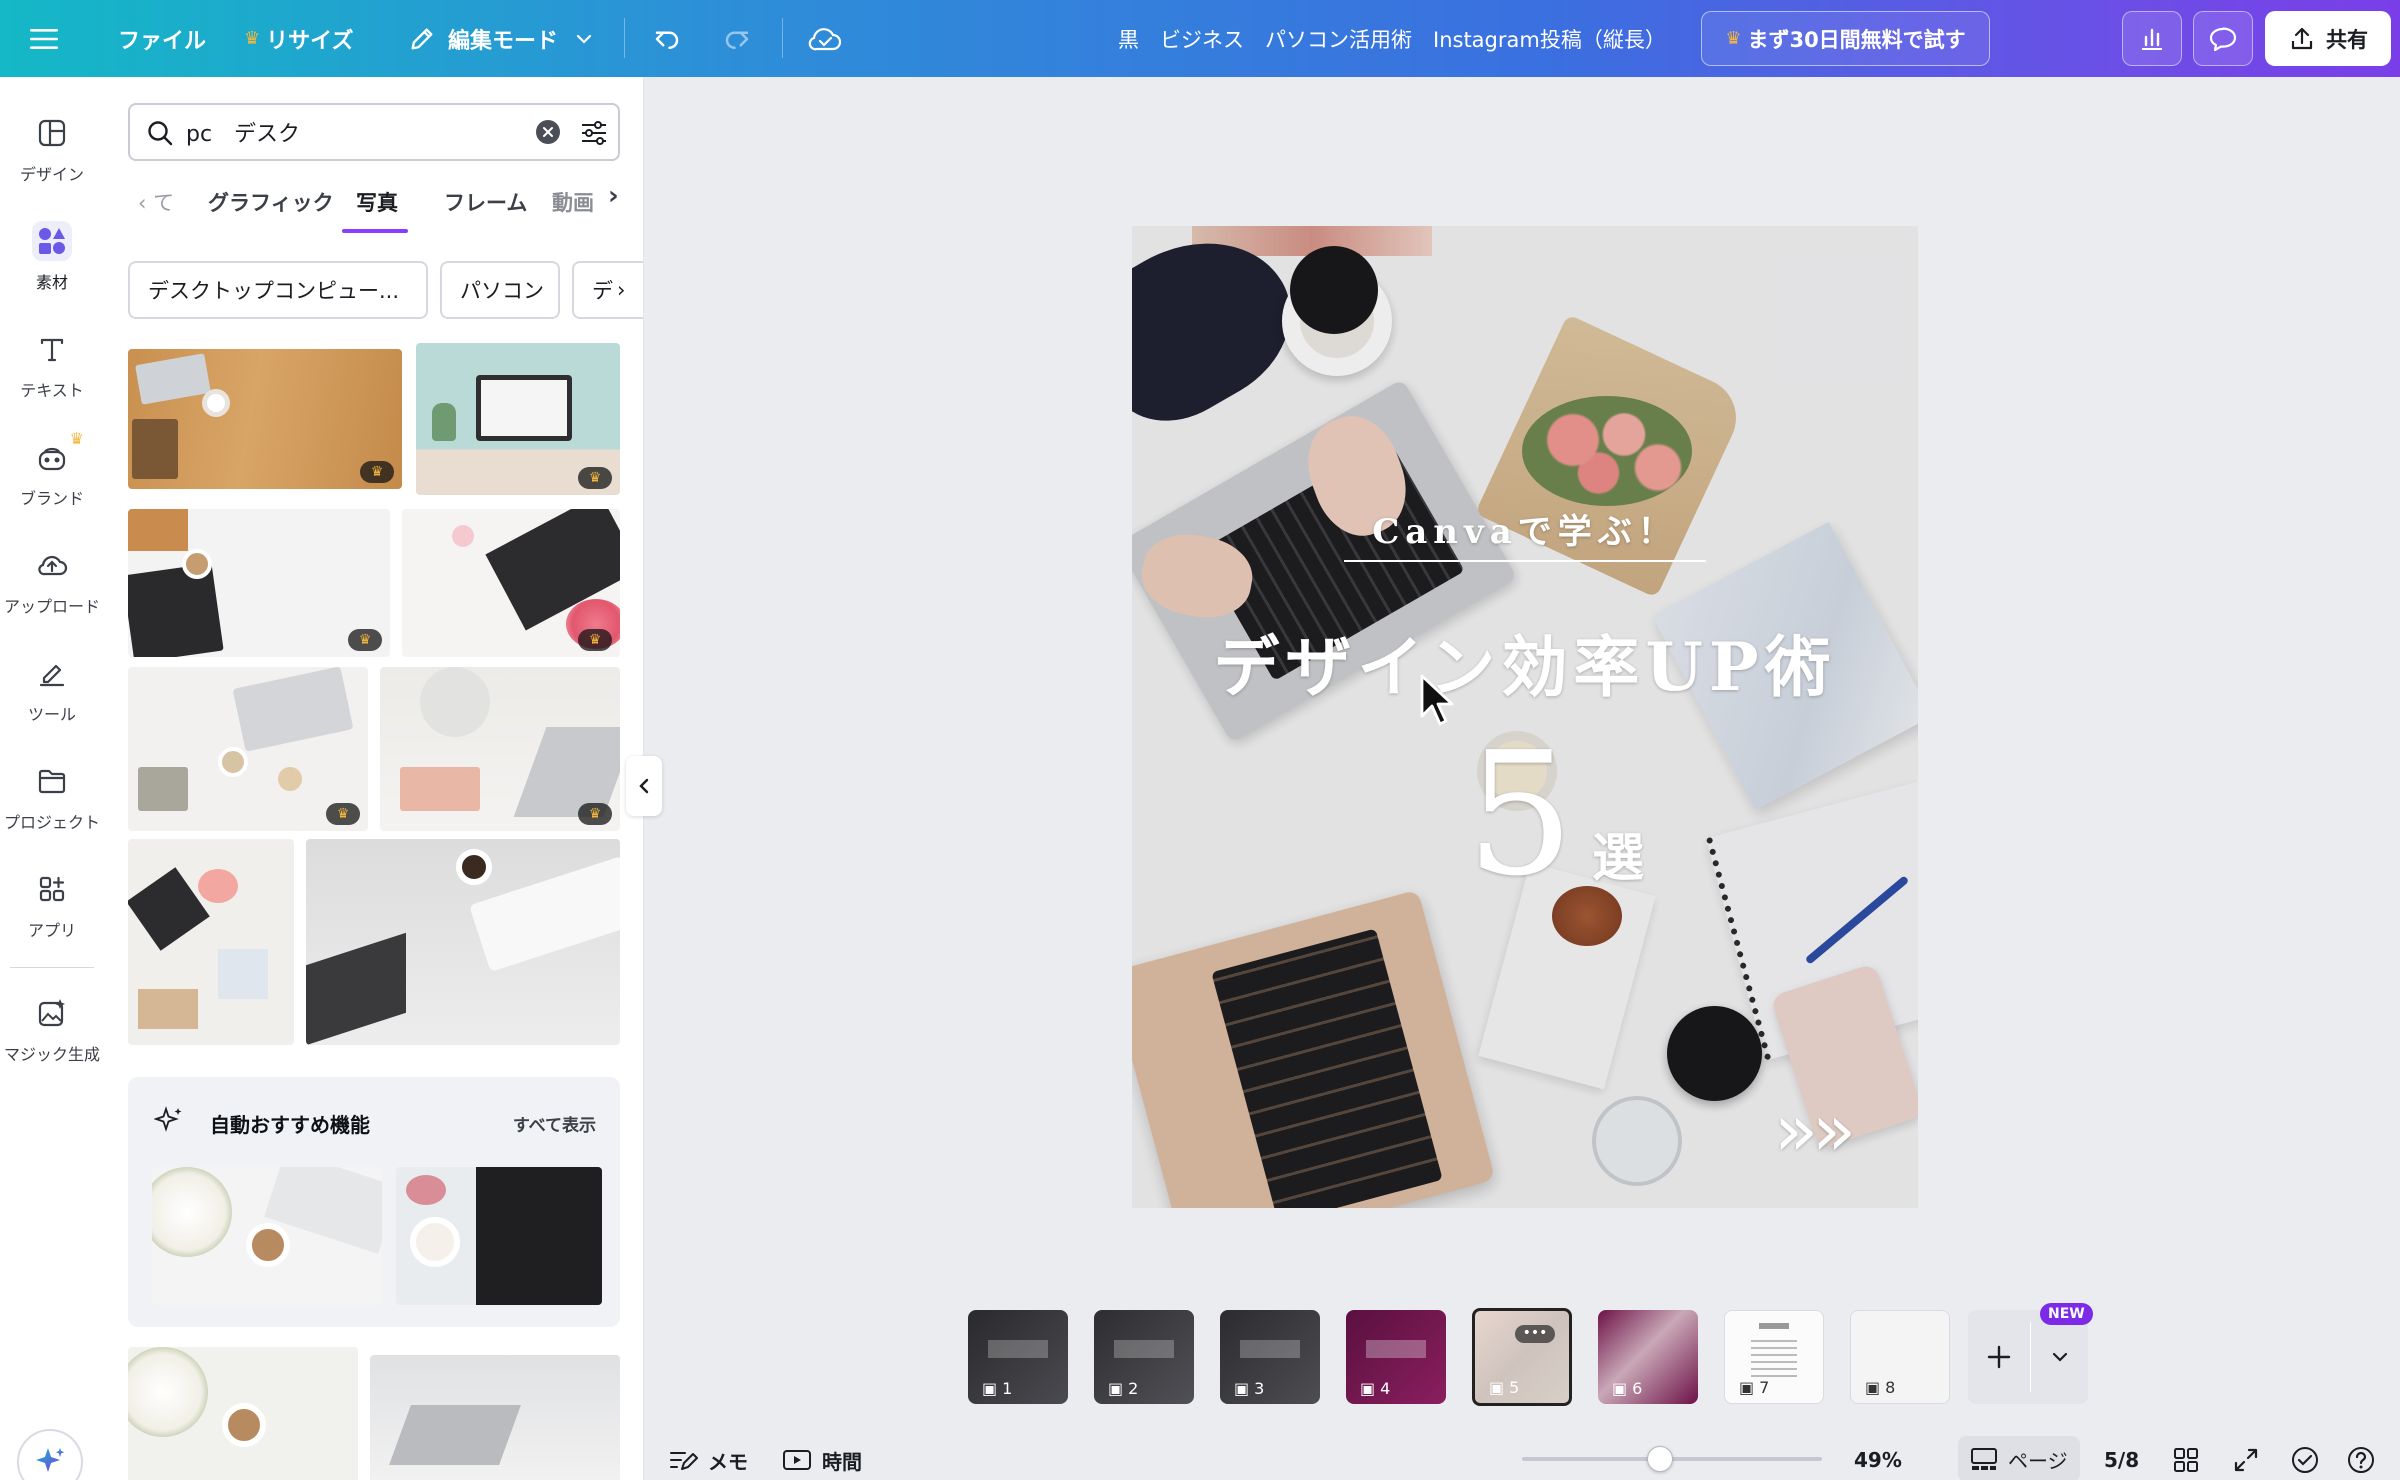 Image resolution: width=2400 pixels, height=1480 pixels. I want to click on tabs-scroll-left-button: ‹ て, so click(156, 202).